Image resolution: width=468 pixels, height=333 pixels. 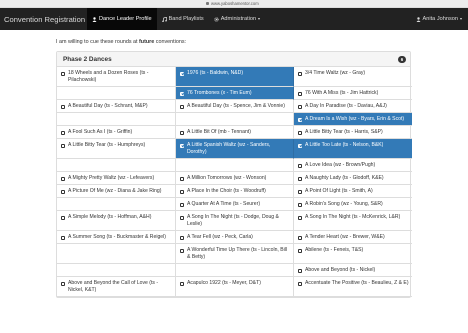 I want to click on dance-label: A Little Bitty Tear (ts - Harris, S&P), so click(x=344, y=132).